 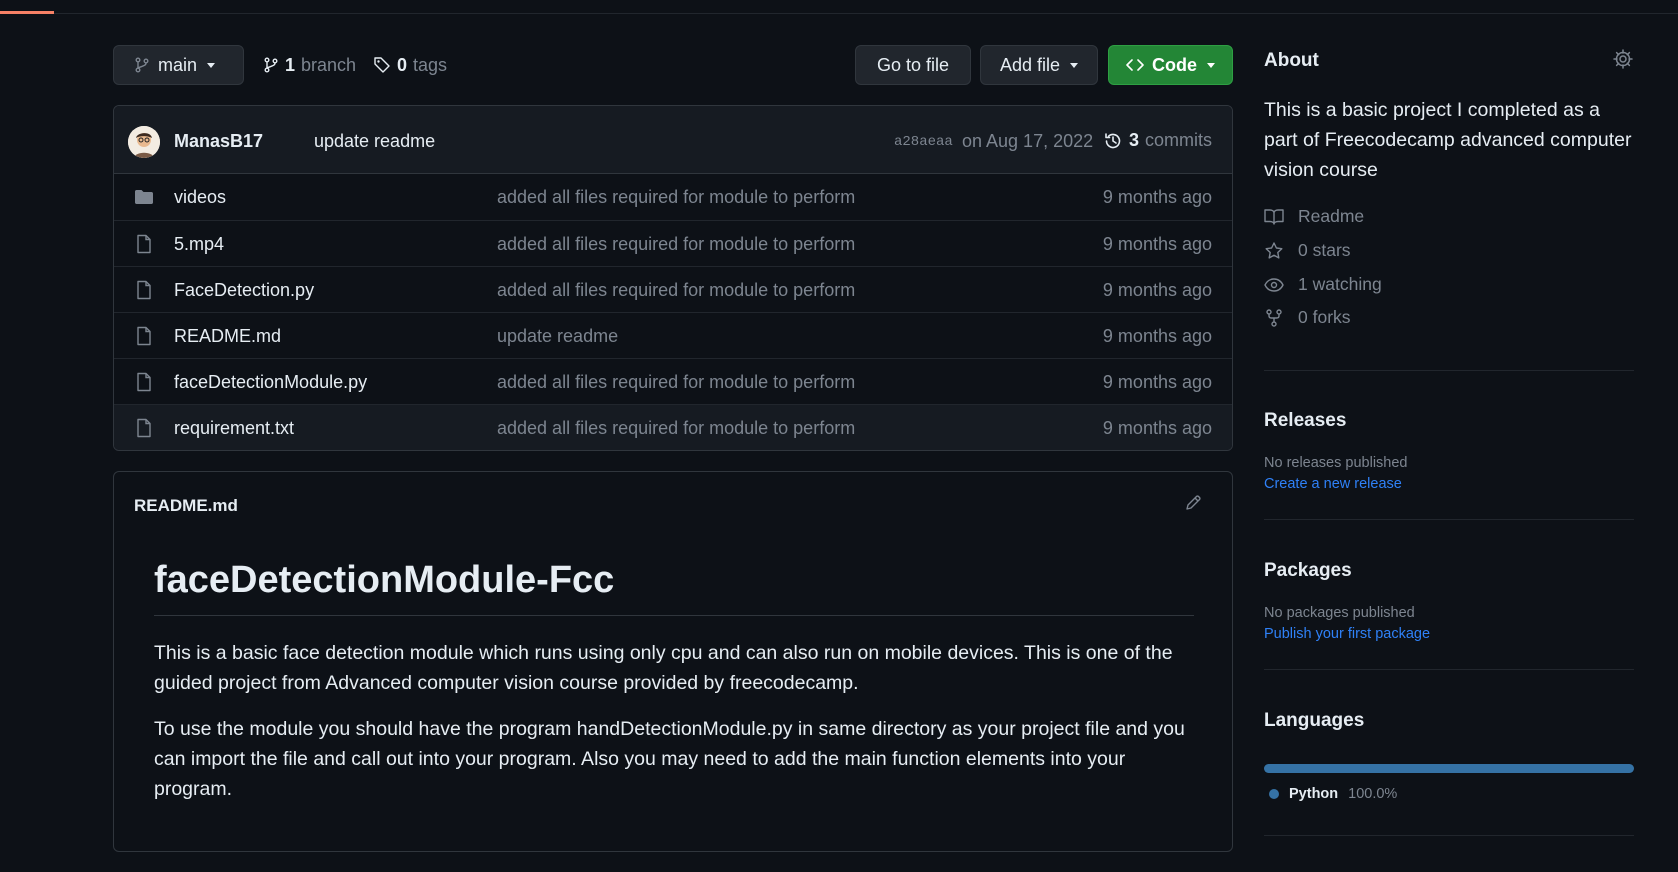 What do you see at coordinates (186, 506) in the screenshot?
I see `readme-filename: README.md` at bounding box center [186, 506].